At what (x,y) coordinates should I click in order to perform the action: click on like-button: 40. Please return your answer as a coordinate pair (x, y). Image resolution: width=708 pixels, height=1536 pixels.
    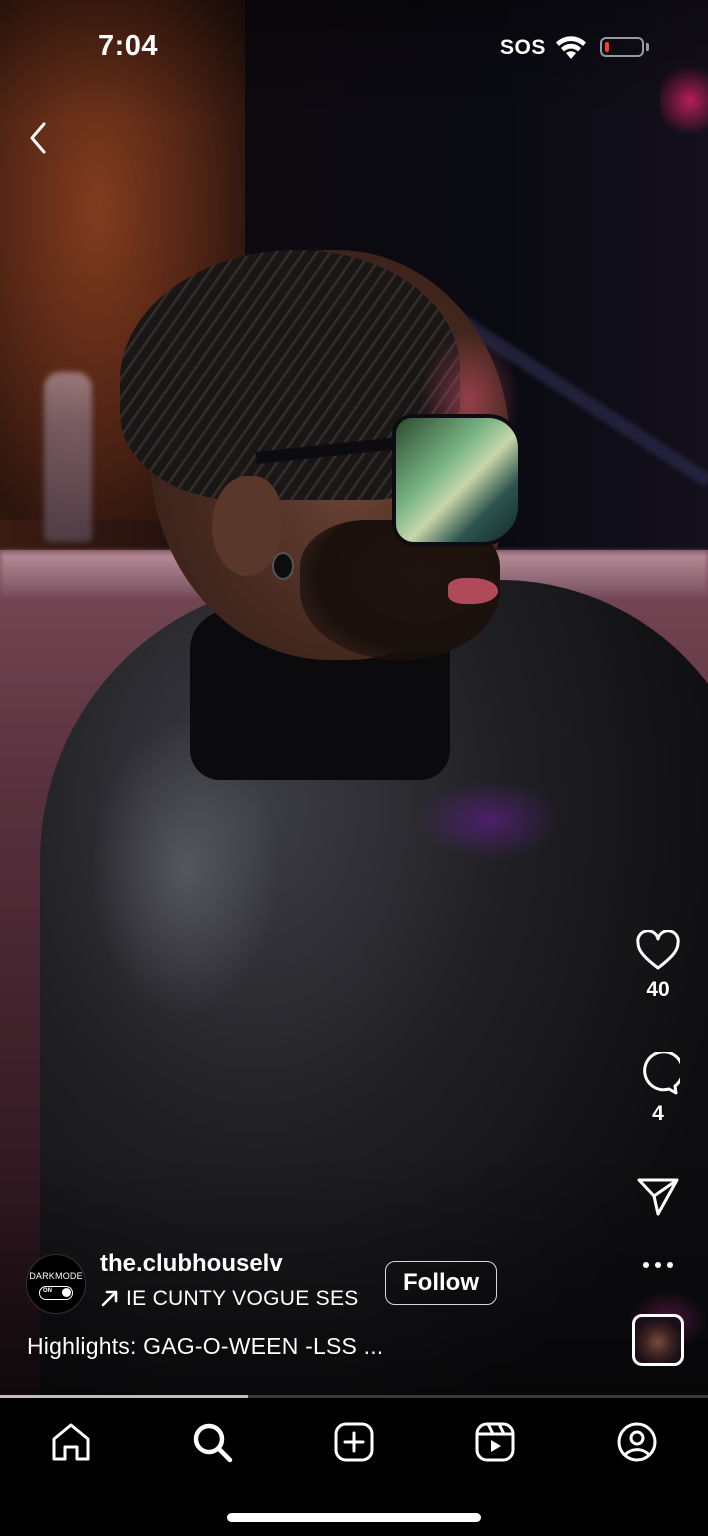
    Looking at the image, I should click on (658, 966).